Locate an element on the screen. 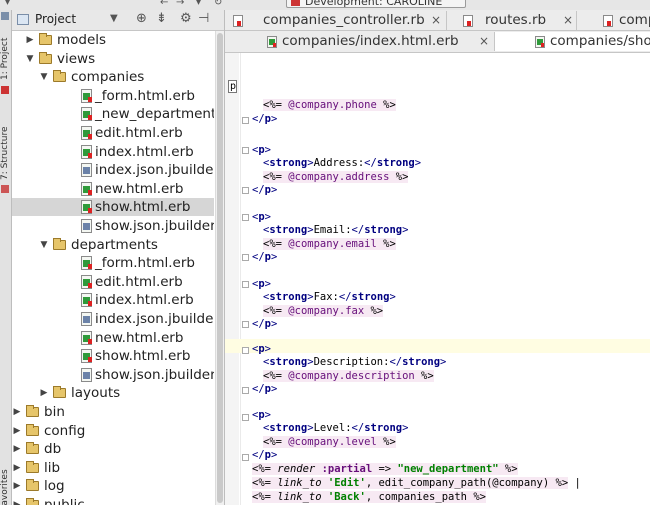 This screenshot has width=650, height=505. arrow-icon: ▾ is located at coordinates (7, 4).